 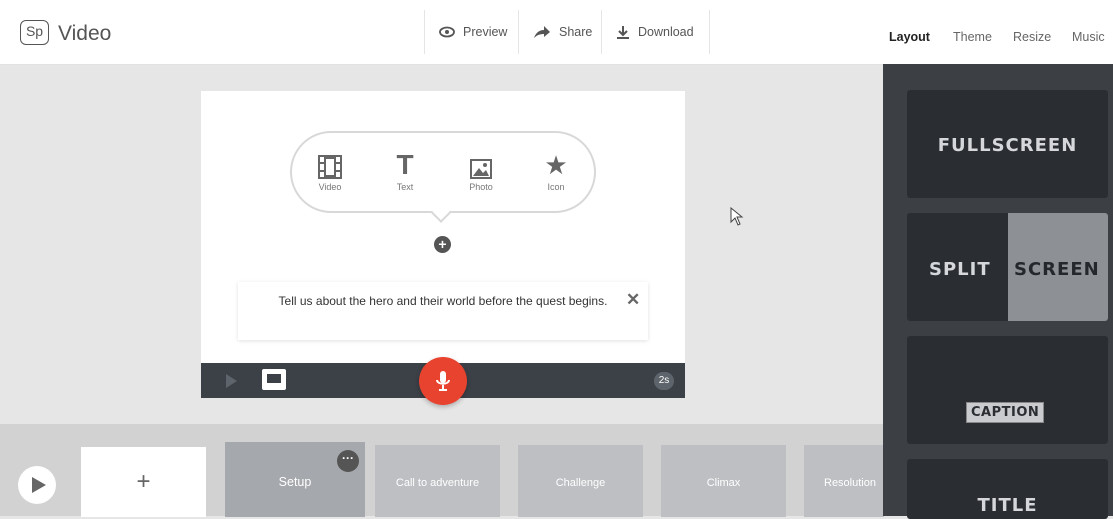 What do you see at coordinates (143, 482) in the screenshot?
I see `add-slide-button: +` at bounding box center [143, 482].